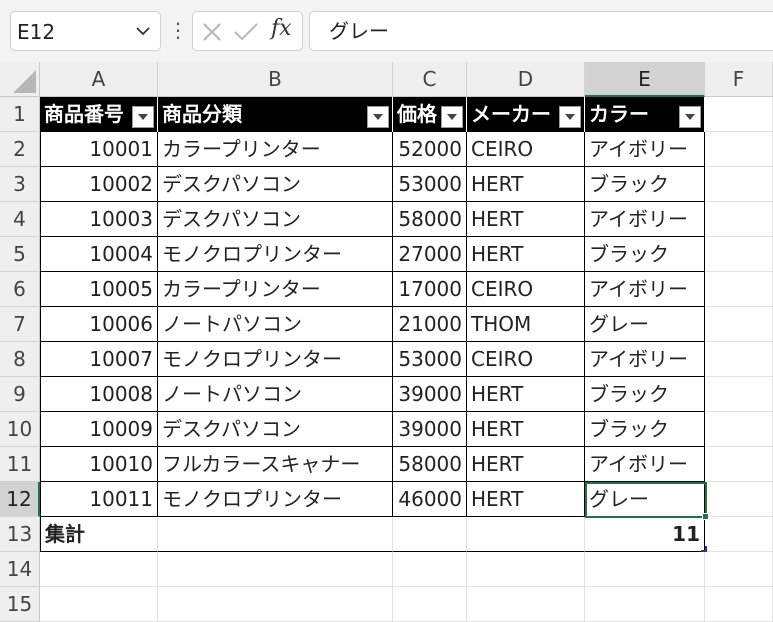 Image resolution: width=773 pixels, height=622 pixels. What do you see at coordinates (85, 31) in the screenshot?
I see `name-box: E12` at bounding box center [85, 31].